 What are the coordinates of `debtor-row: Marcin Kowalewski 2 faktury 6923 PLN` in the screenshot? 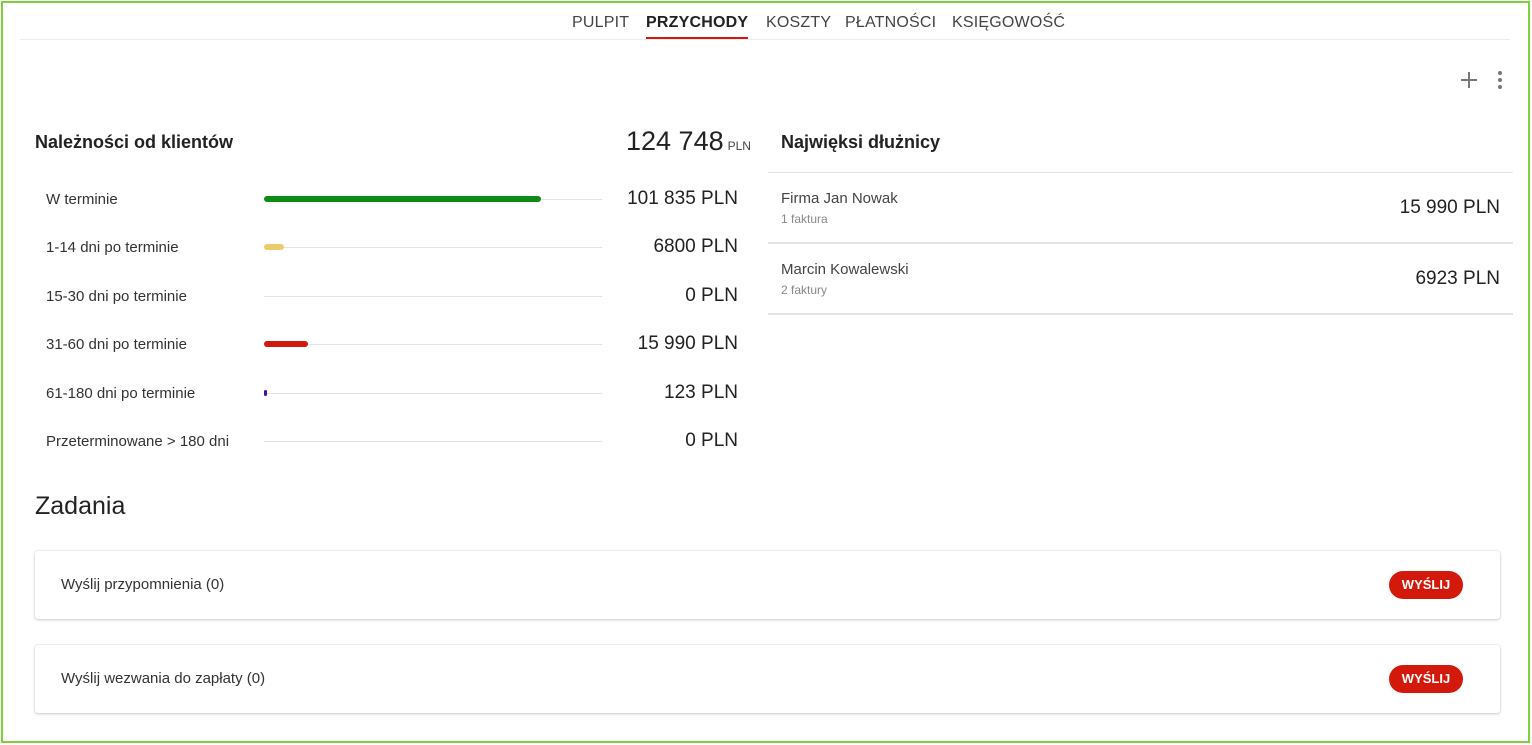 It's located at (1140, 279).